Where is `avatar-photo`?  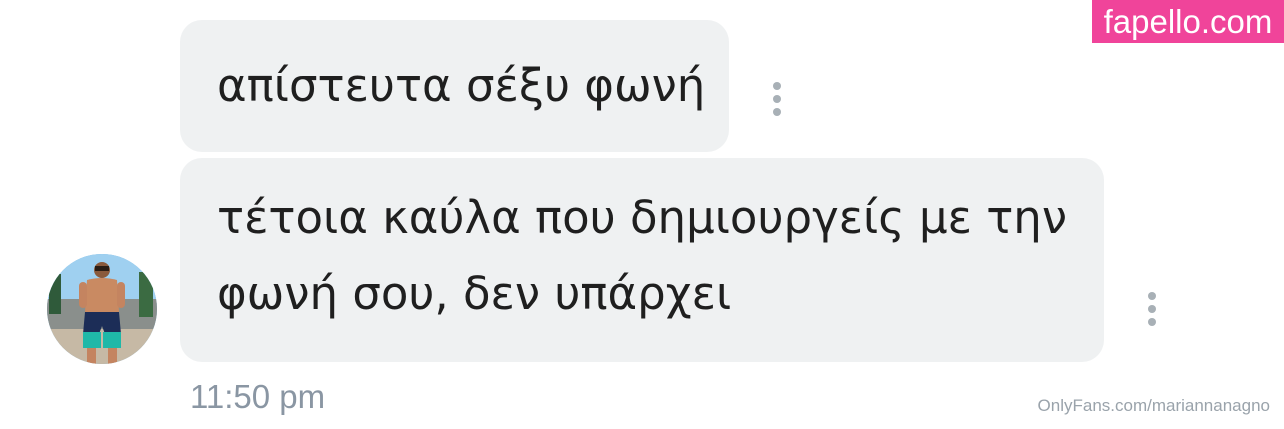
avatar-photo is located at coordinates (102, 309).